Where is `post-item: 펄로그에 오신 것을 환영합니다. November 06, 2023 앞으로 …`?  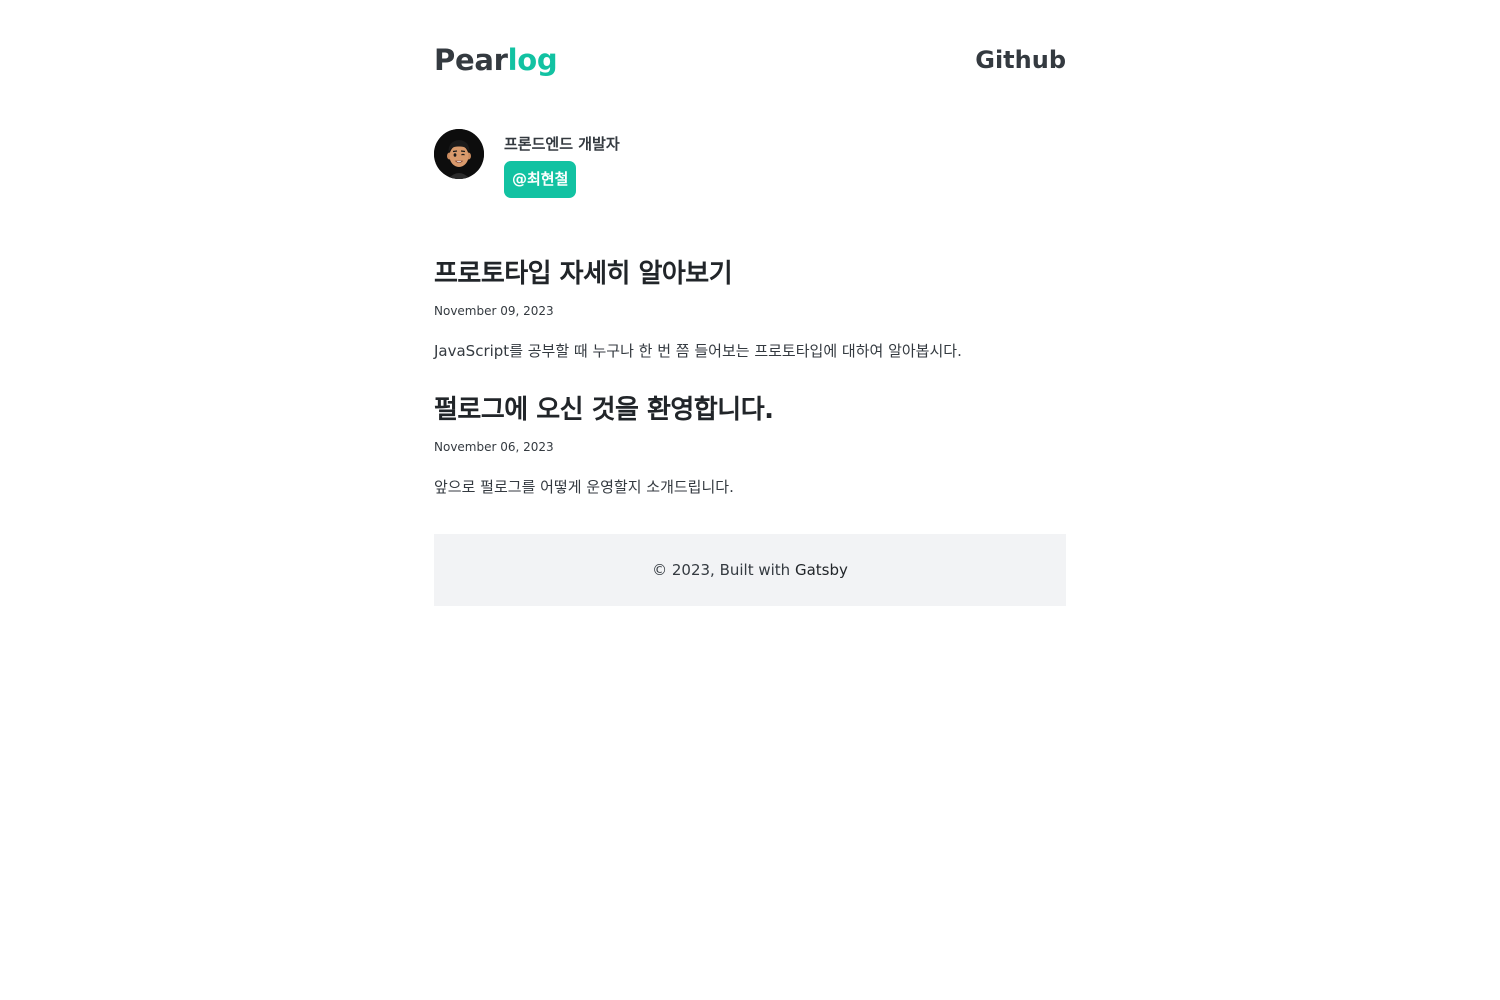
post-item: 펄로그에 오신 것을 환영합니다. November 06, 2023 앞으로 … is located at coordinates (750, 448).